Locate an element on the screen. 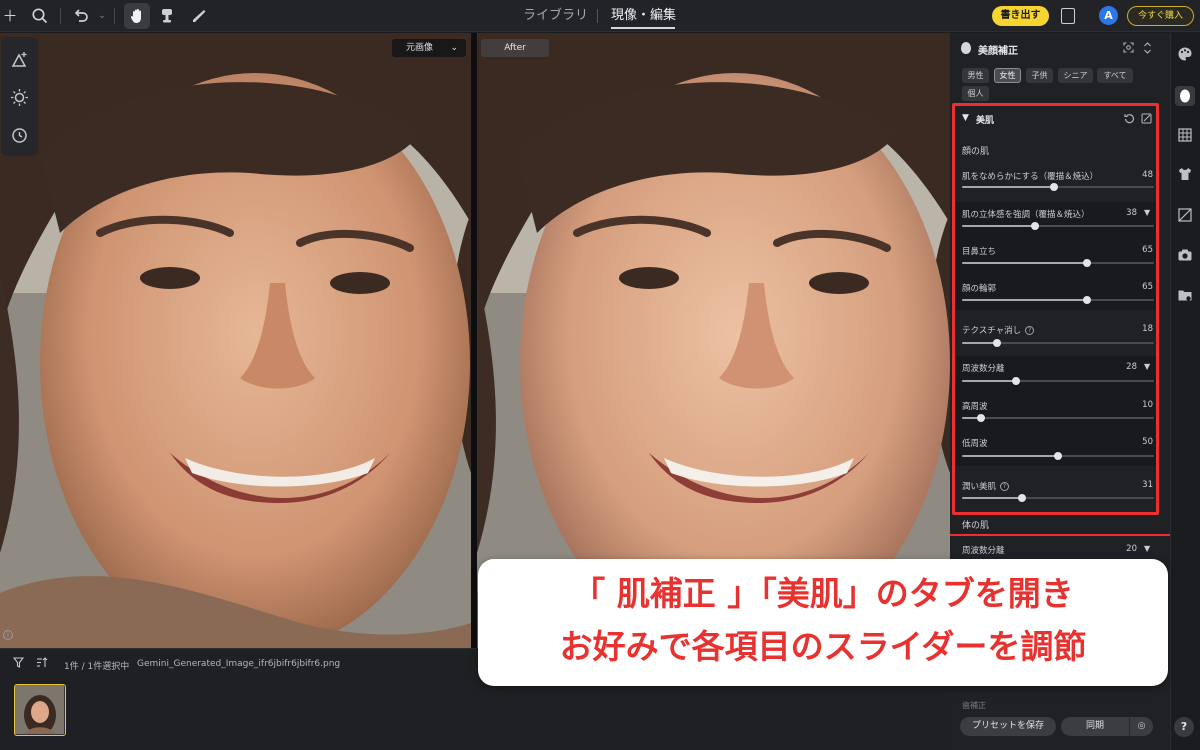  edit-icon is located at coordinates (1146, 120).